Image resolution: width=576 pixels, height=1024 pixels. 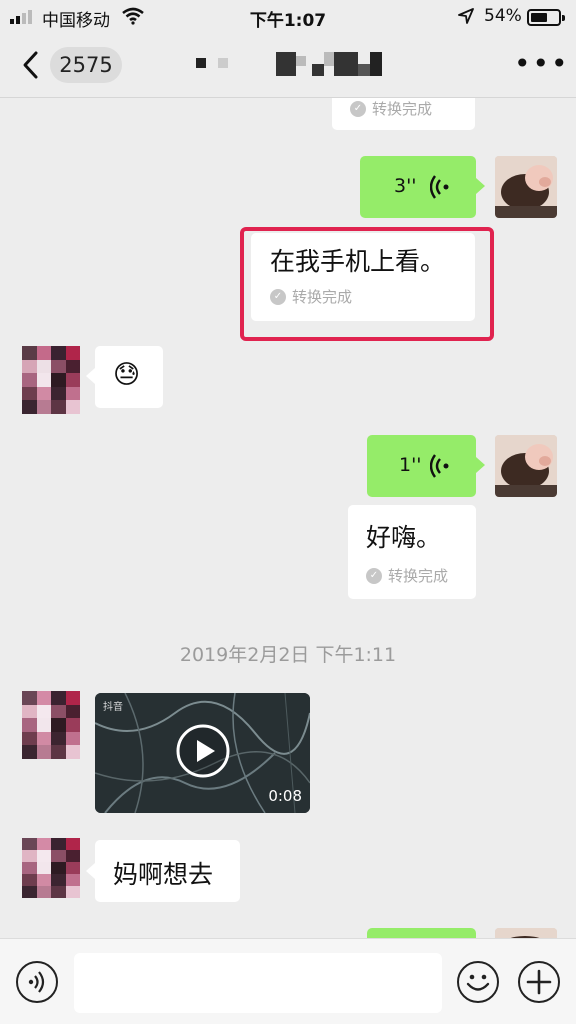 I want to click on emoji-message-bubble: 😓, so click(x=129, y=377).